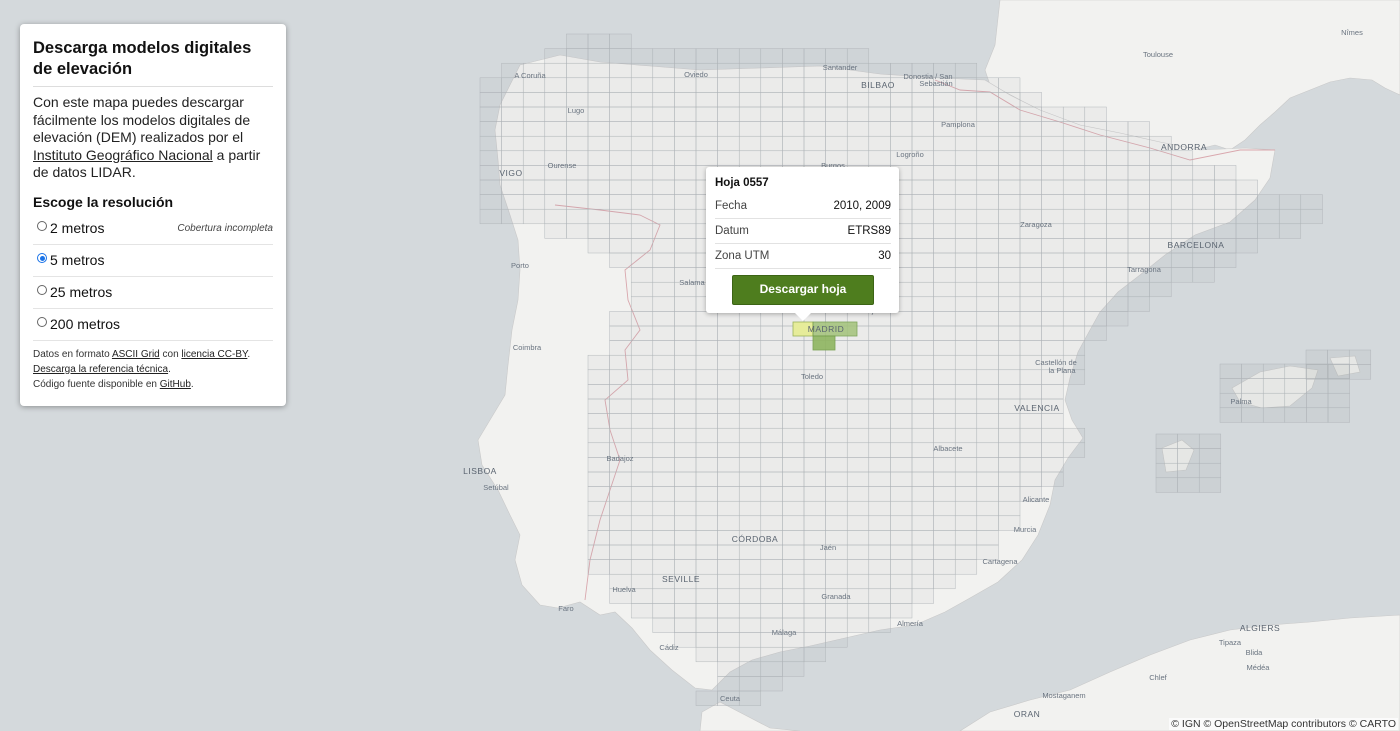 The image size is (1400, 731). I want to click on radio-5m, so click(42, 258).